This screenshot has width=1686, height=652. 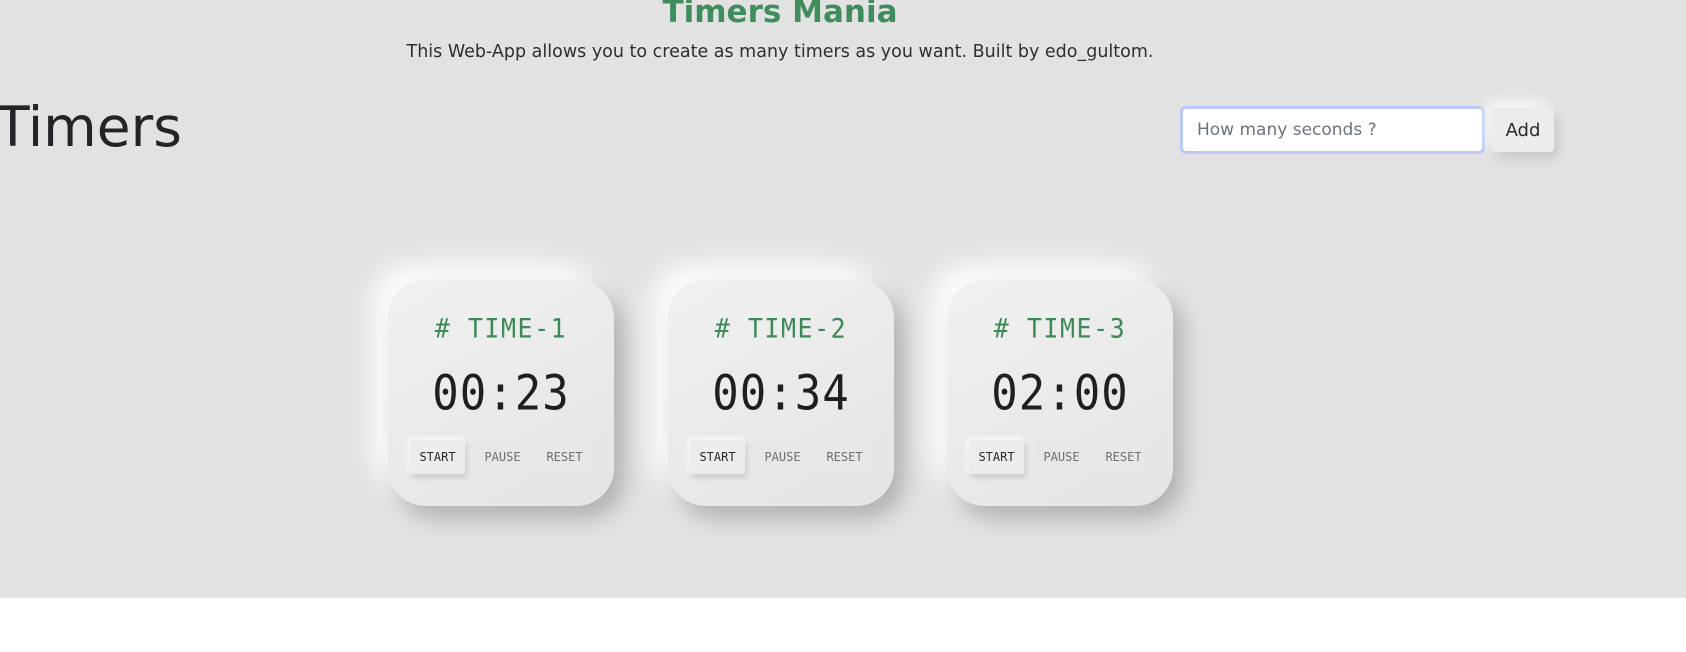 What do you see at coordinates (1523, 130) in the screenshot?
I see `add-timer-button: Add` at bounding box center [1523, 130].